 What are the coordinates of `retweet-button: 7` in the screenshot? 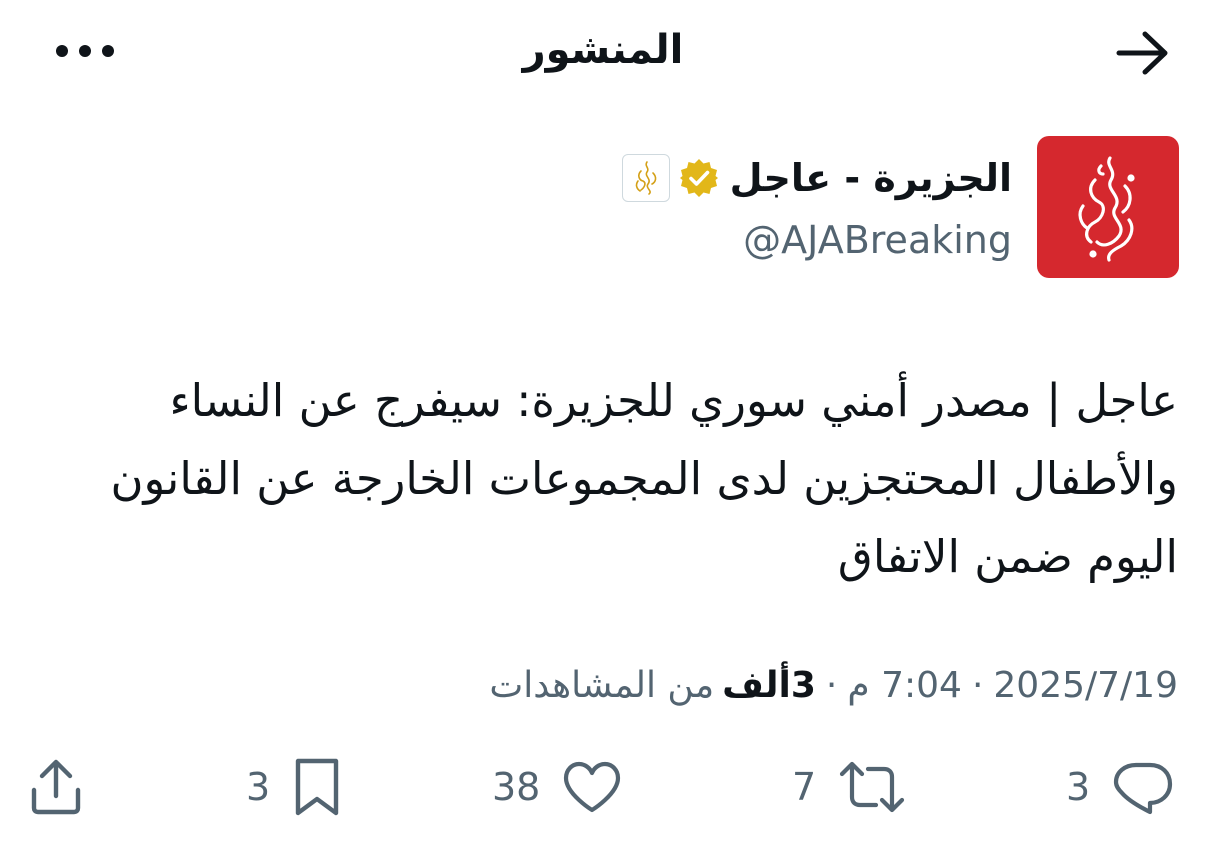 It's located at (849, 787).